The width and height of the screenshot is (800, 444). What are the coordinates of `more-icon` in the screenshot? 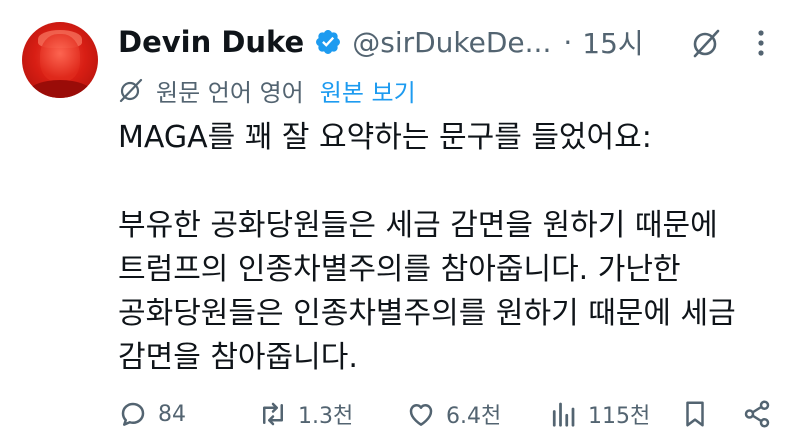 It's located at (761, 43).